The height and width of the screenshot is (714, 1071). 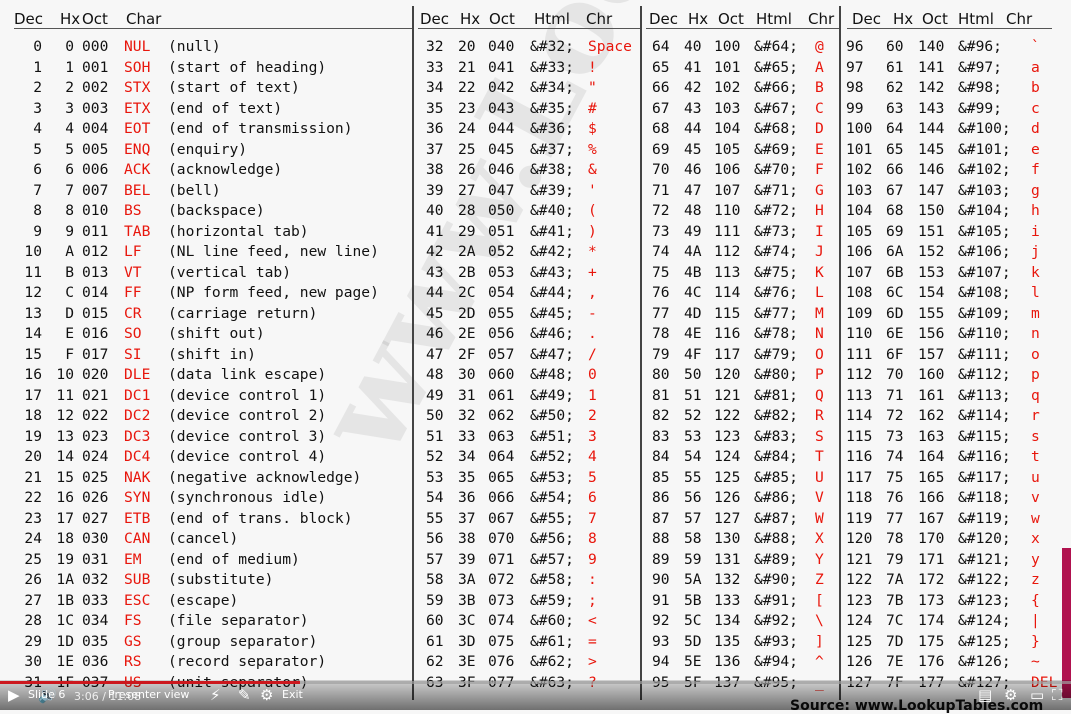 I want to click on table-cell: 6F, so click(x=895, y=354).